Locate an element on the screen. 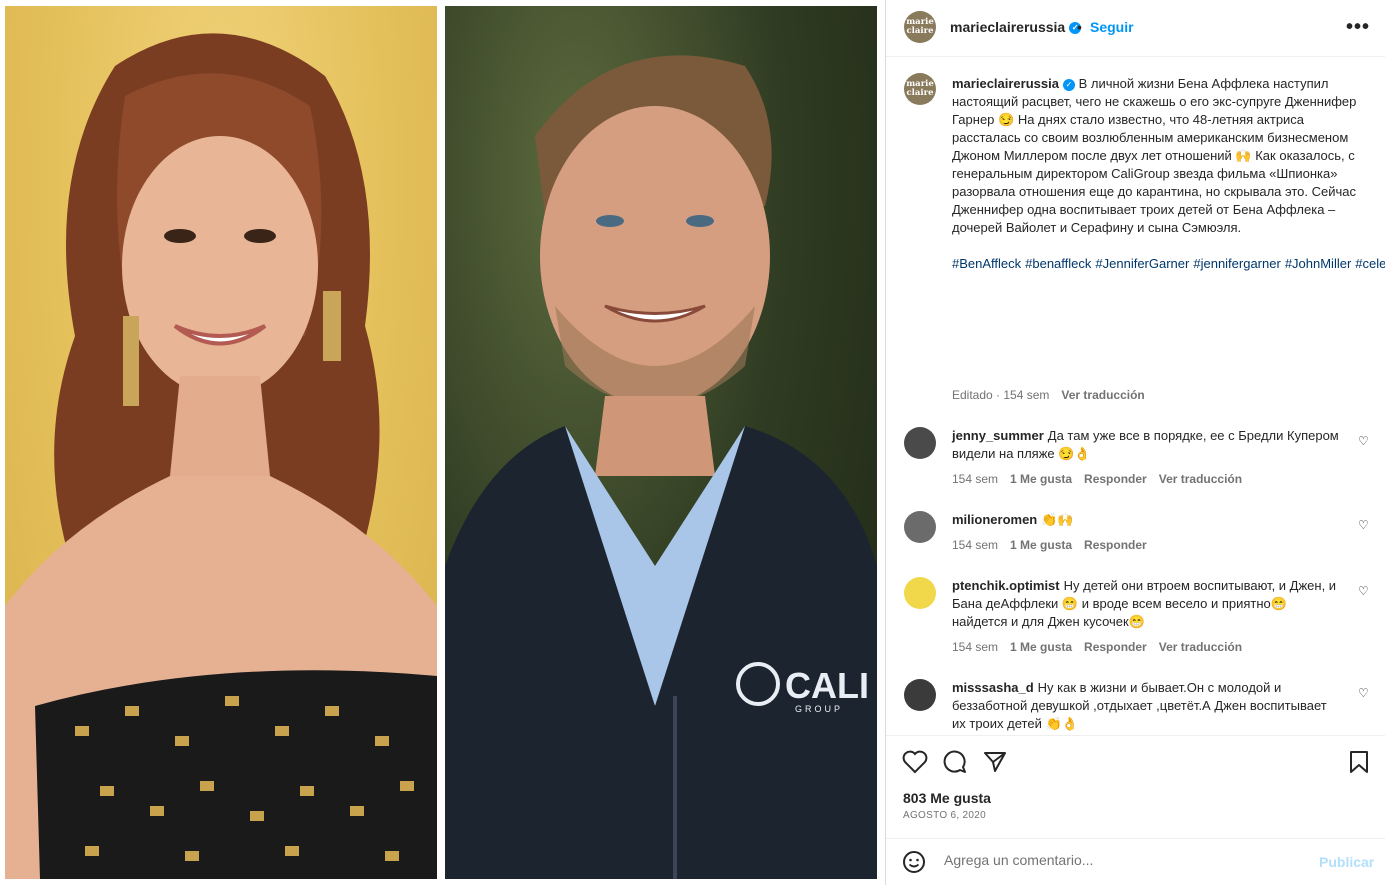  post-date: AGOSTO 6, 2020 is located at coordinates (944, 815).